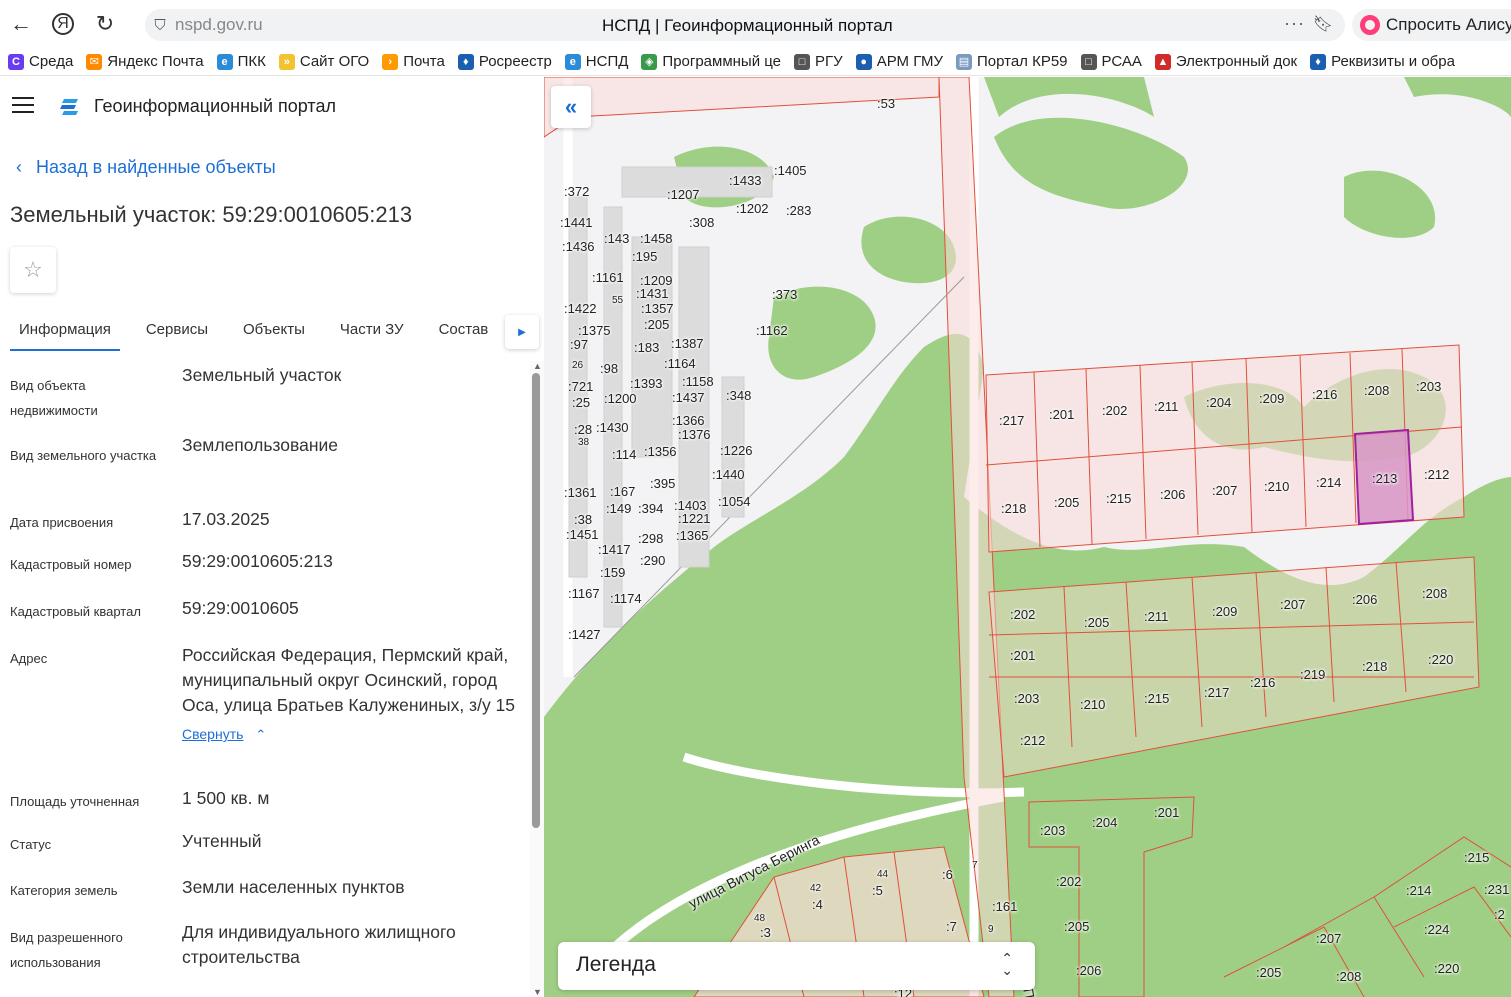 This screenshot has width=1511, height=997. I want to click on object-title: Земельный участок: 59:29:0010605:213, so click(211, 214).